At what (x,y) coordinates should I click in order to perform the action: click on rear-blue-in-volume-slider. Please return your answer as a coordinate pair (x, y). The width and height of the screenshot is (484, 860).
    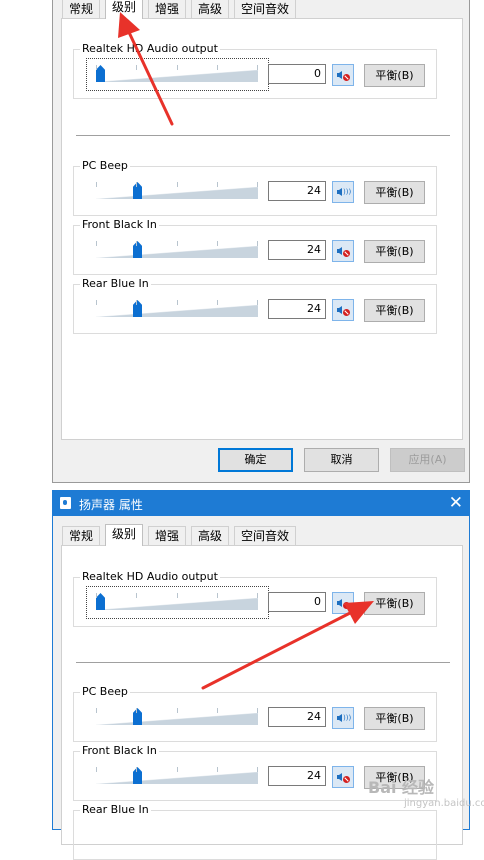
    Looking at the image, I should click on (177, 310).